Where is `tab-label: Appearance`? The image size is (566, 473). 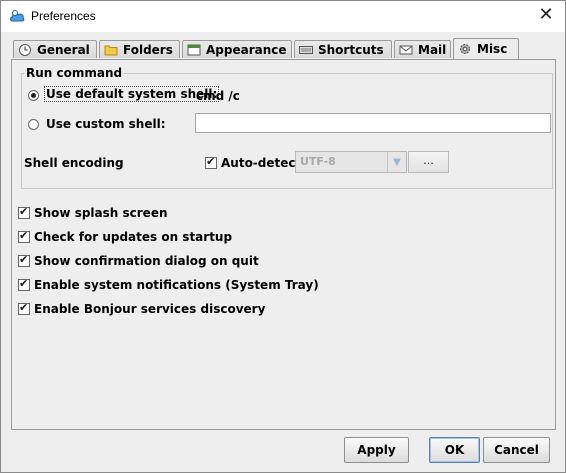
tab-label: Appearance is located at coordinates (246, 49).